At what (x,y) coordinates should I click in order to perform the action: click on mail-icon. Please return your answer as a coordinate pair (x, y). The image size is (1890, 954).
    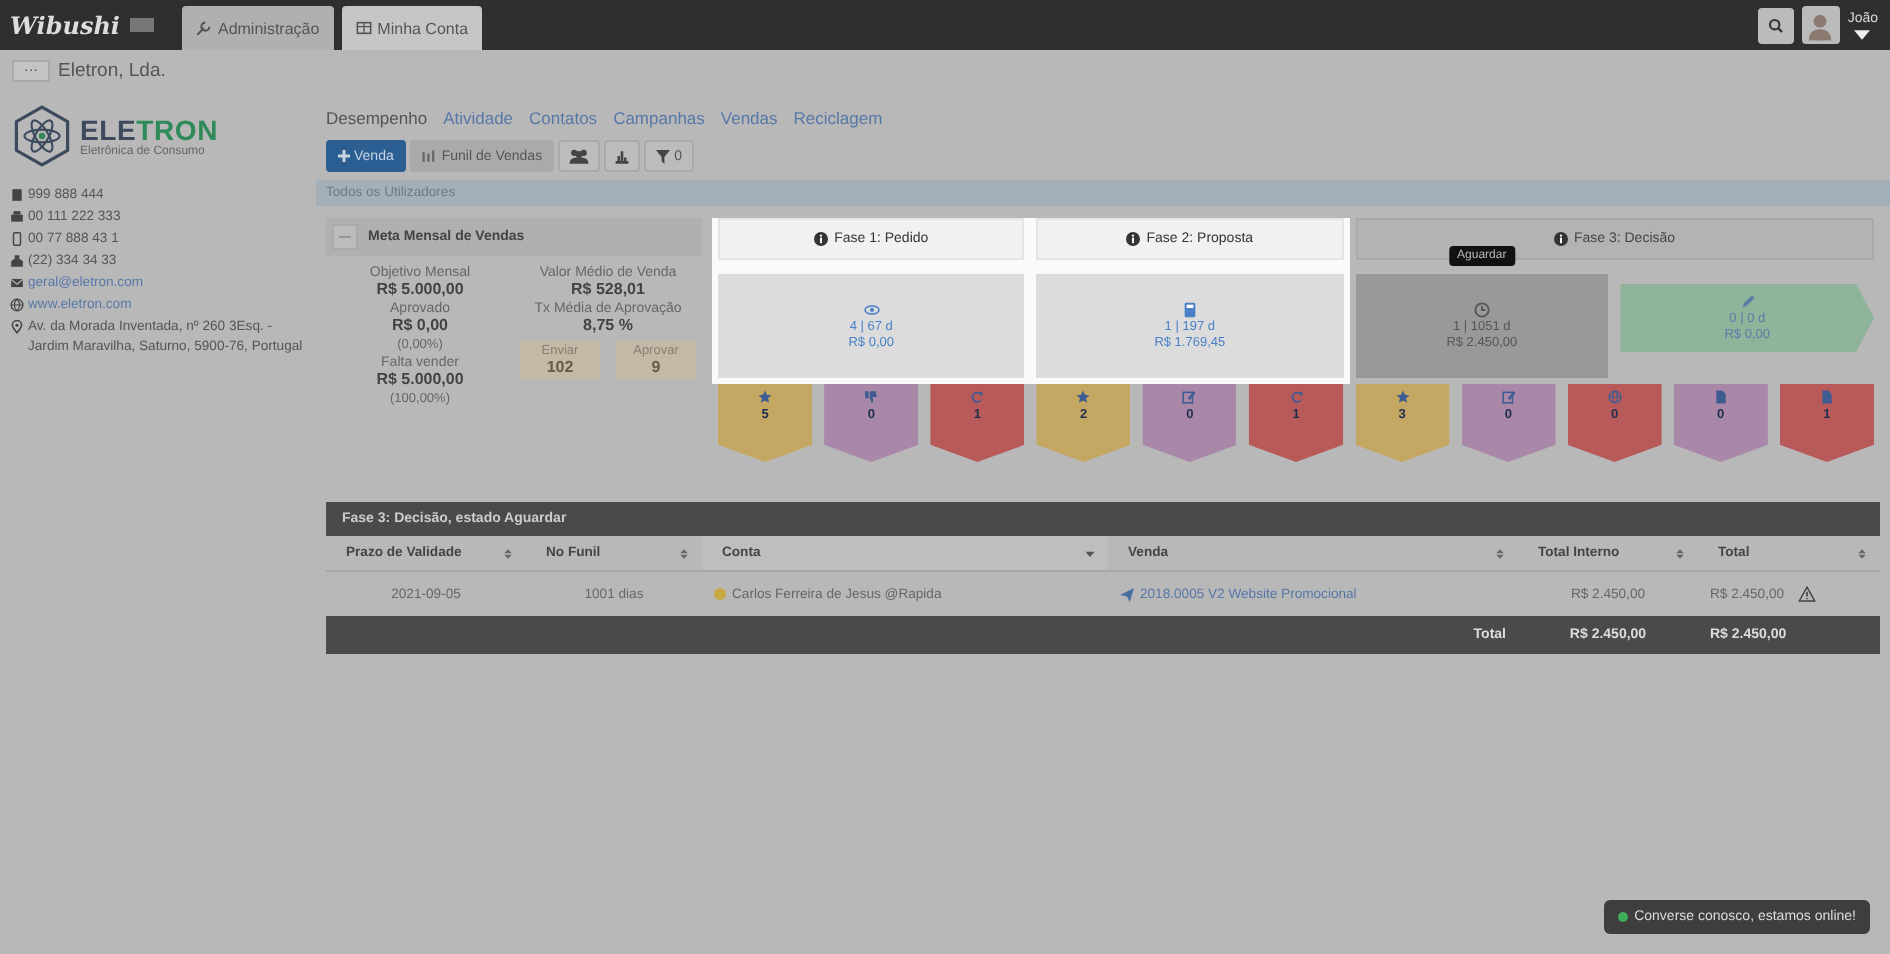
    Looking at the image, I should click on (17, 283).